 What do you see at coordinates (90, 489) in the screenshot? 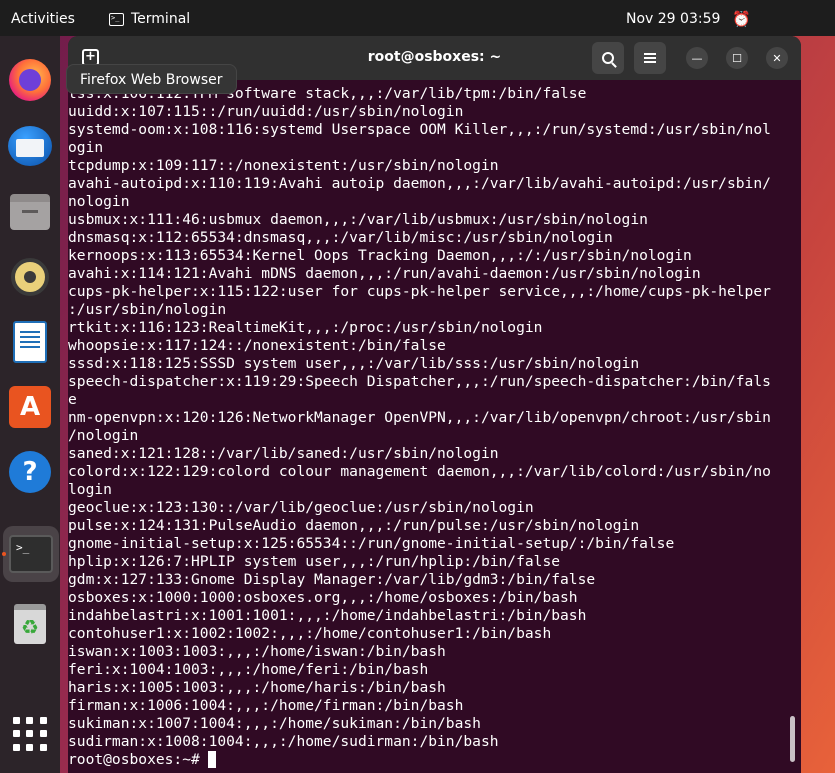
I see `terminal-line: login` at bounding box center [90, 489].